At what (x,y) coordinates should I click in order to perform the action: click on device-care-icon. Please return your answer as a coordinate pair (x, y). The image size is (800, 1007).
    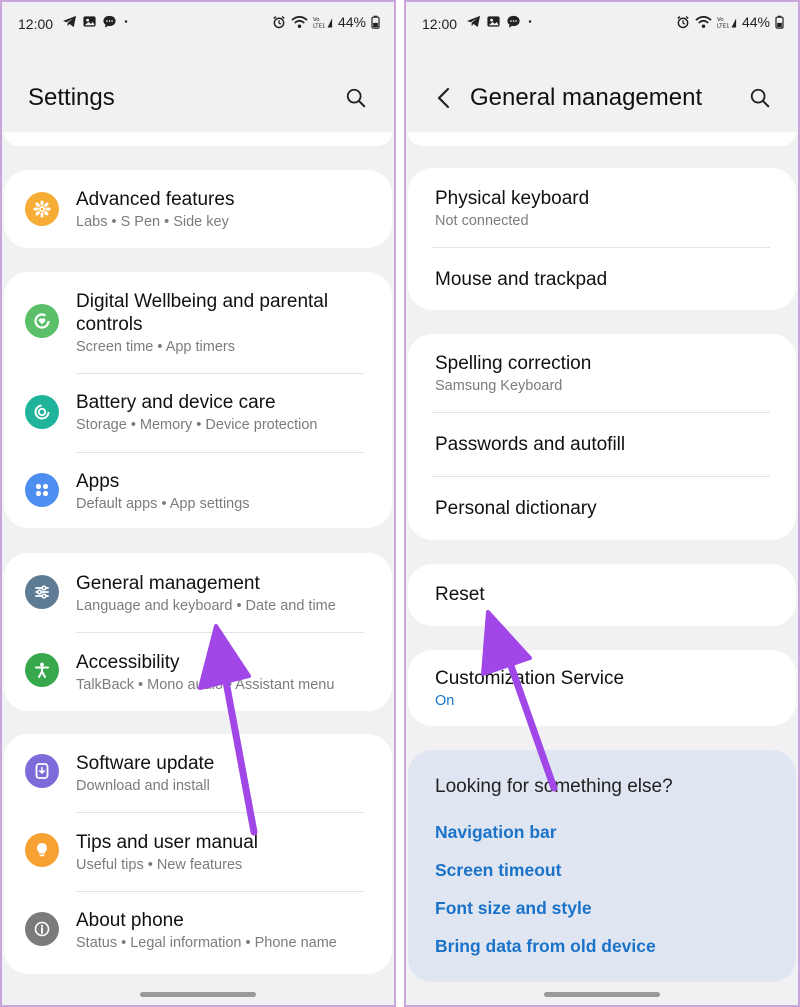
    Looking at the image, I should click on (42, 412).